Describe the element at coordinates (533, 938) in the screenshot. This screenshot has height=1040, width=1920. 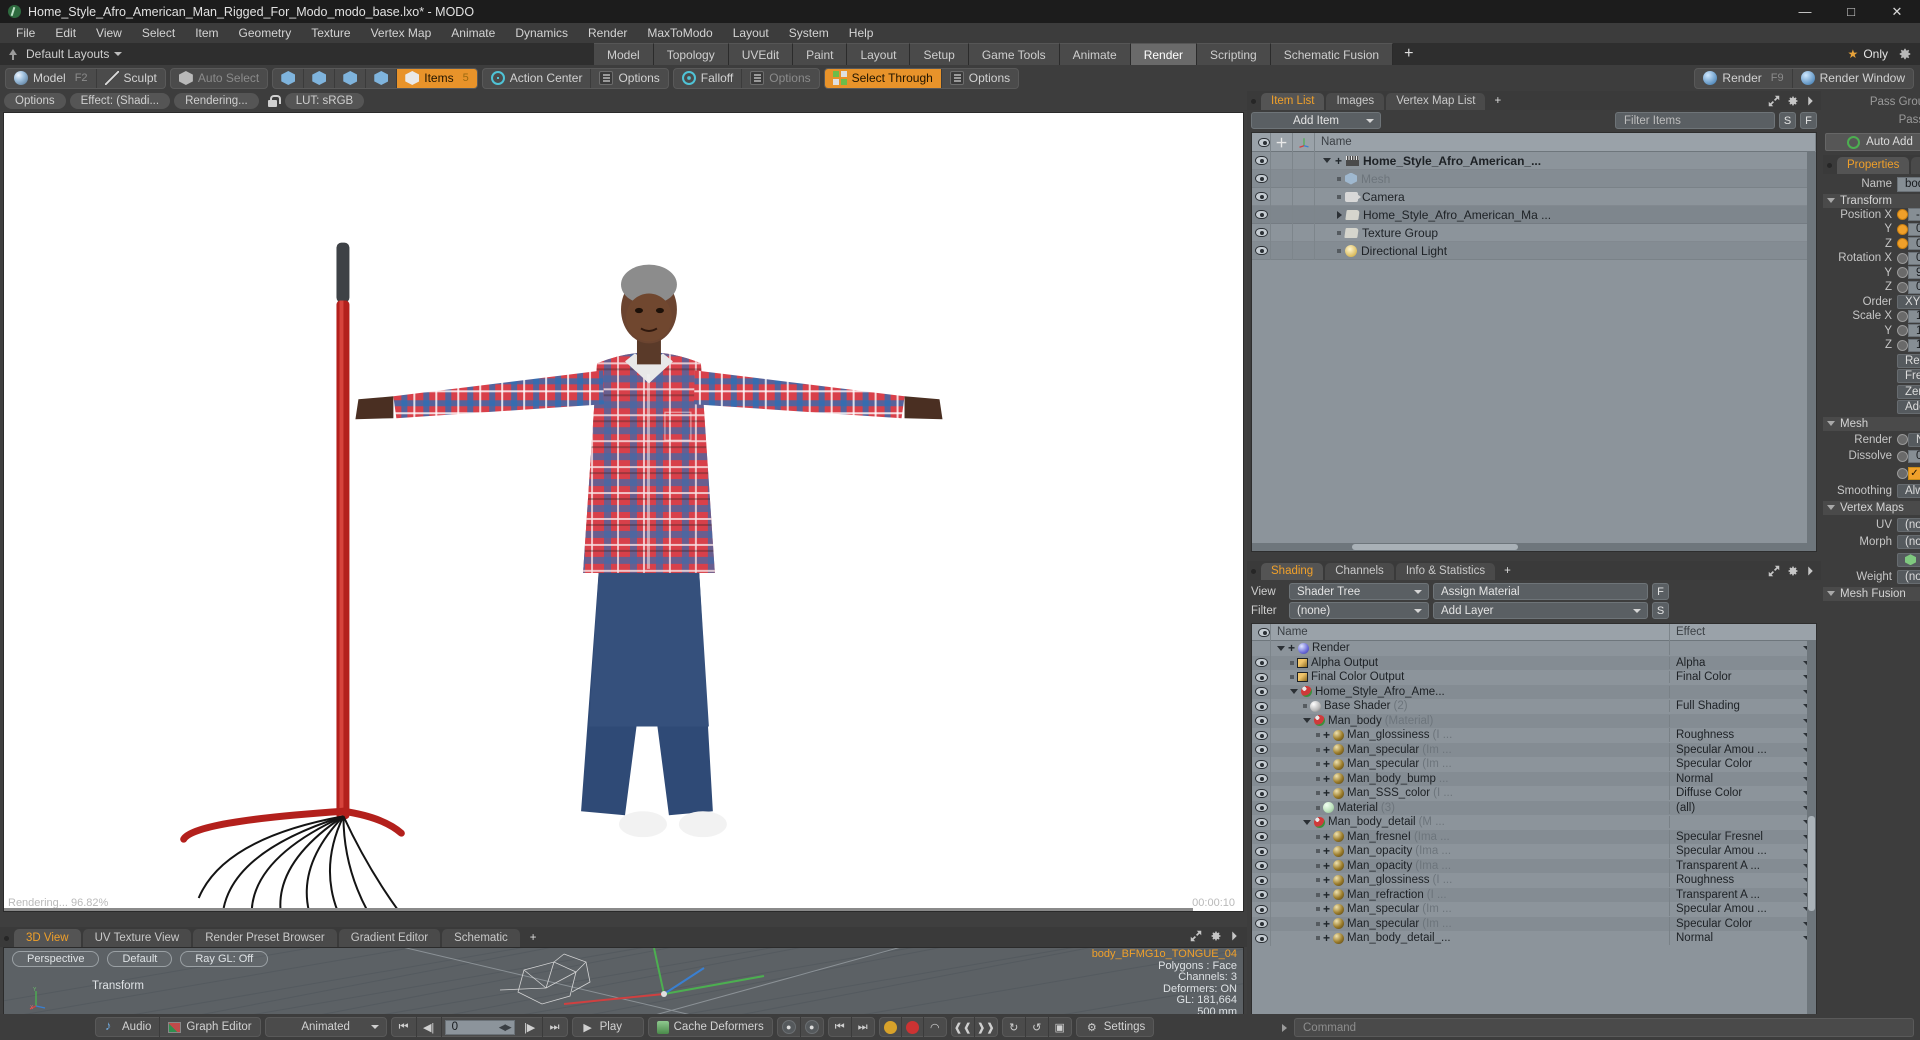
I see `add-view3d-tab-button: +` at that location.